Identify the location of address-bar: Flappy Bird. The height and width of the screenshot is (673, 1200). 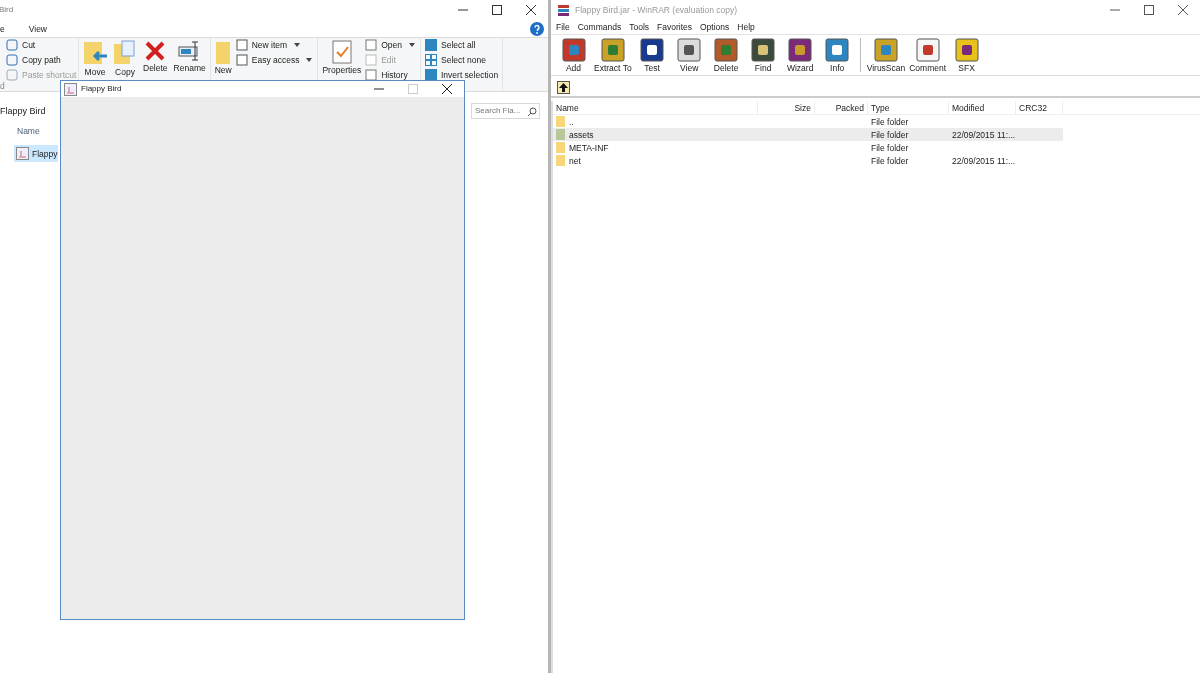
(23, 111).